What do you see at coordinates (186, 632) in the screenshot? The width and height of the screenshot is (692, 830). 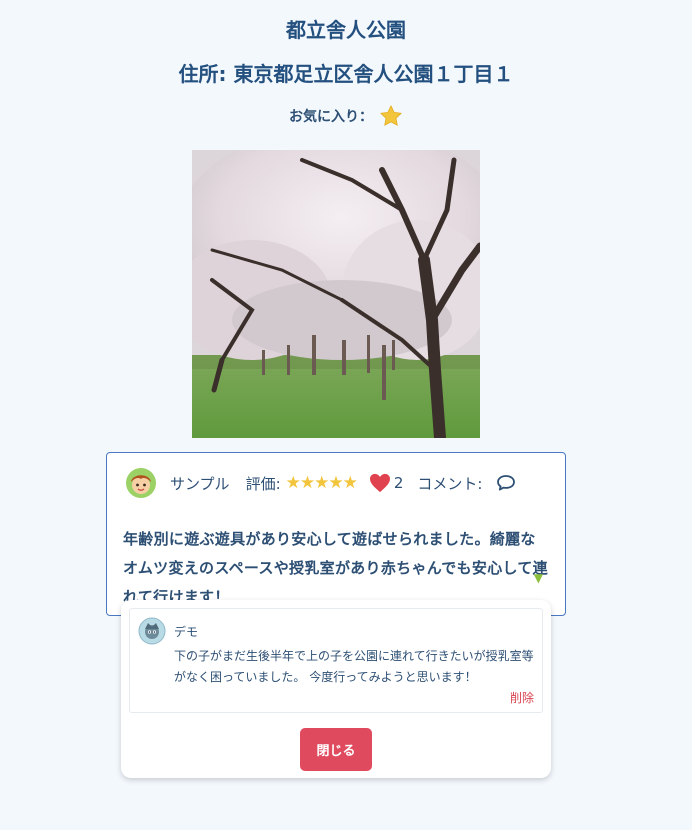 I see `commenter-name: デモ` at bounding box center [186, 632].